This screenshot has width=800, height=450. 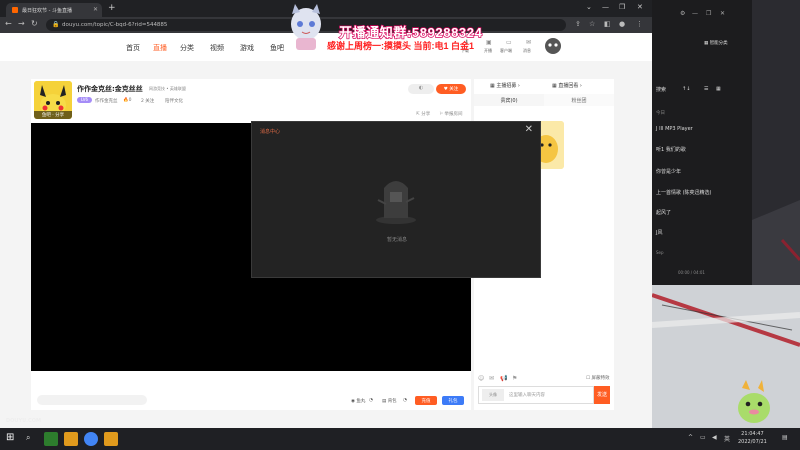 I want to click on banner-subtitle: 感谢上周榜一:摸摸头 当前:电1 白金1, so click(x=401, y=46).